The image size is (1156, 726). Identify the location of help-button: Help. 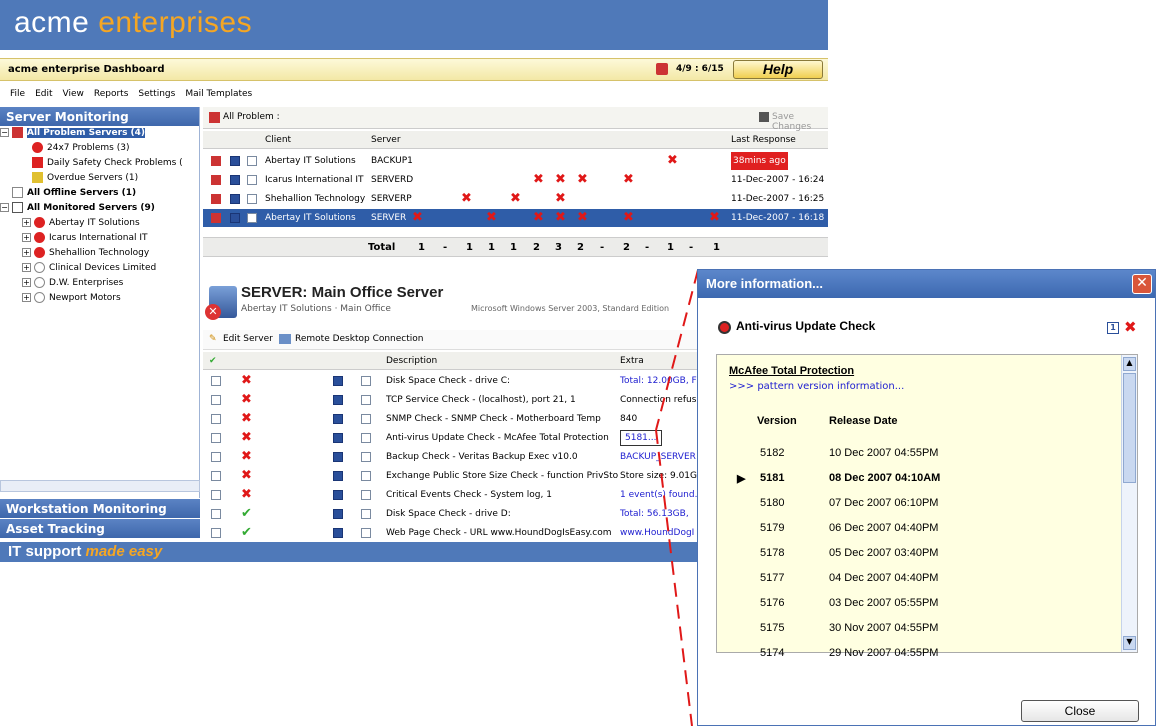
(778, 69).